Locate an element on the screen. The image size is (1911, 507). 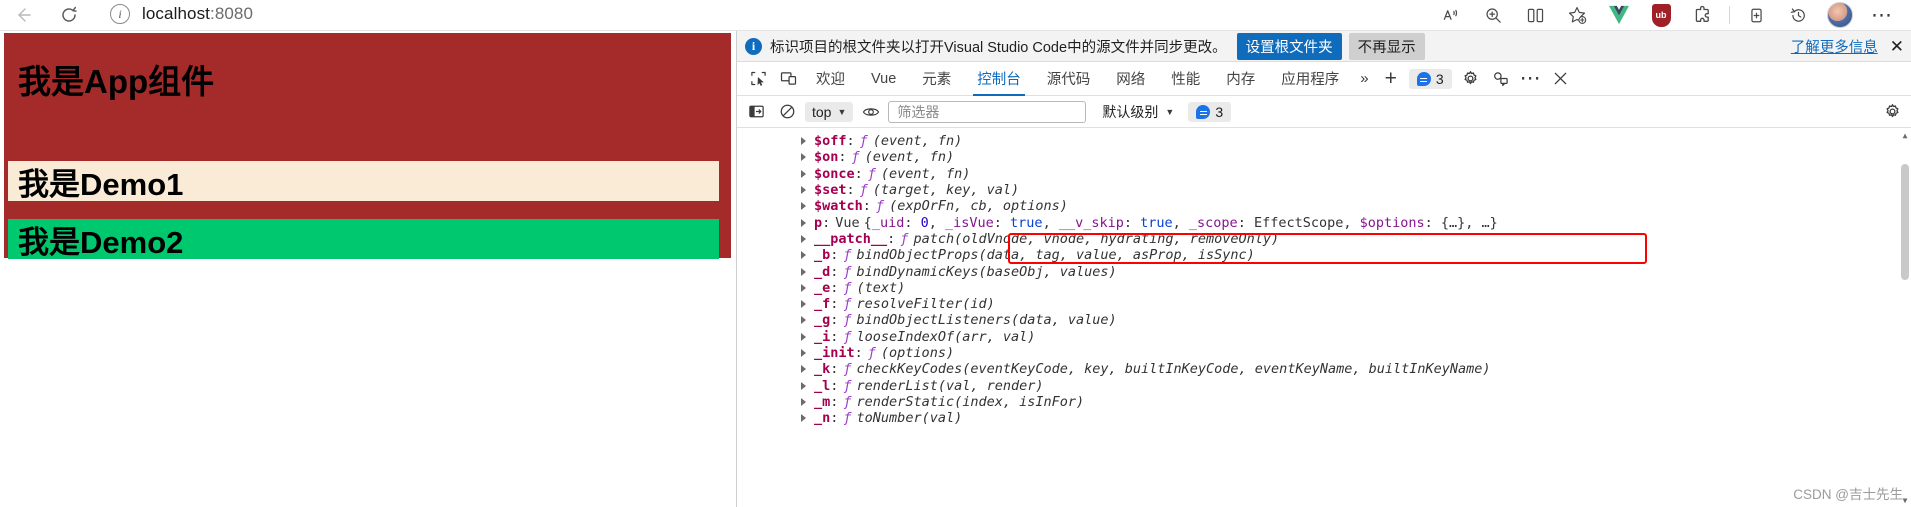
add-tab-button: + is located at coordinates (1391, 78).